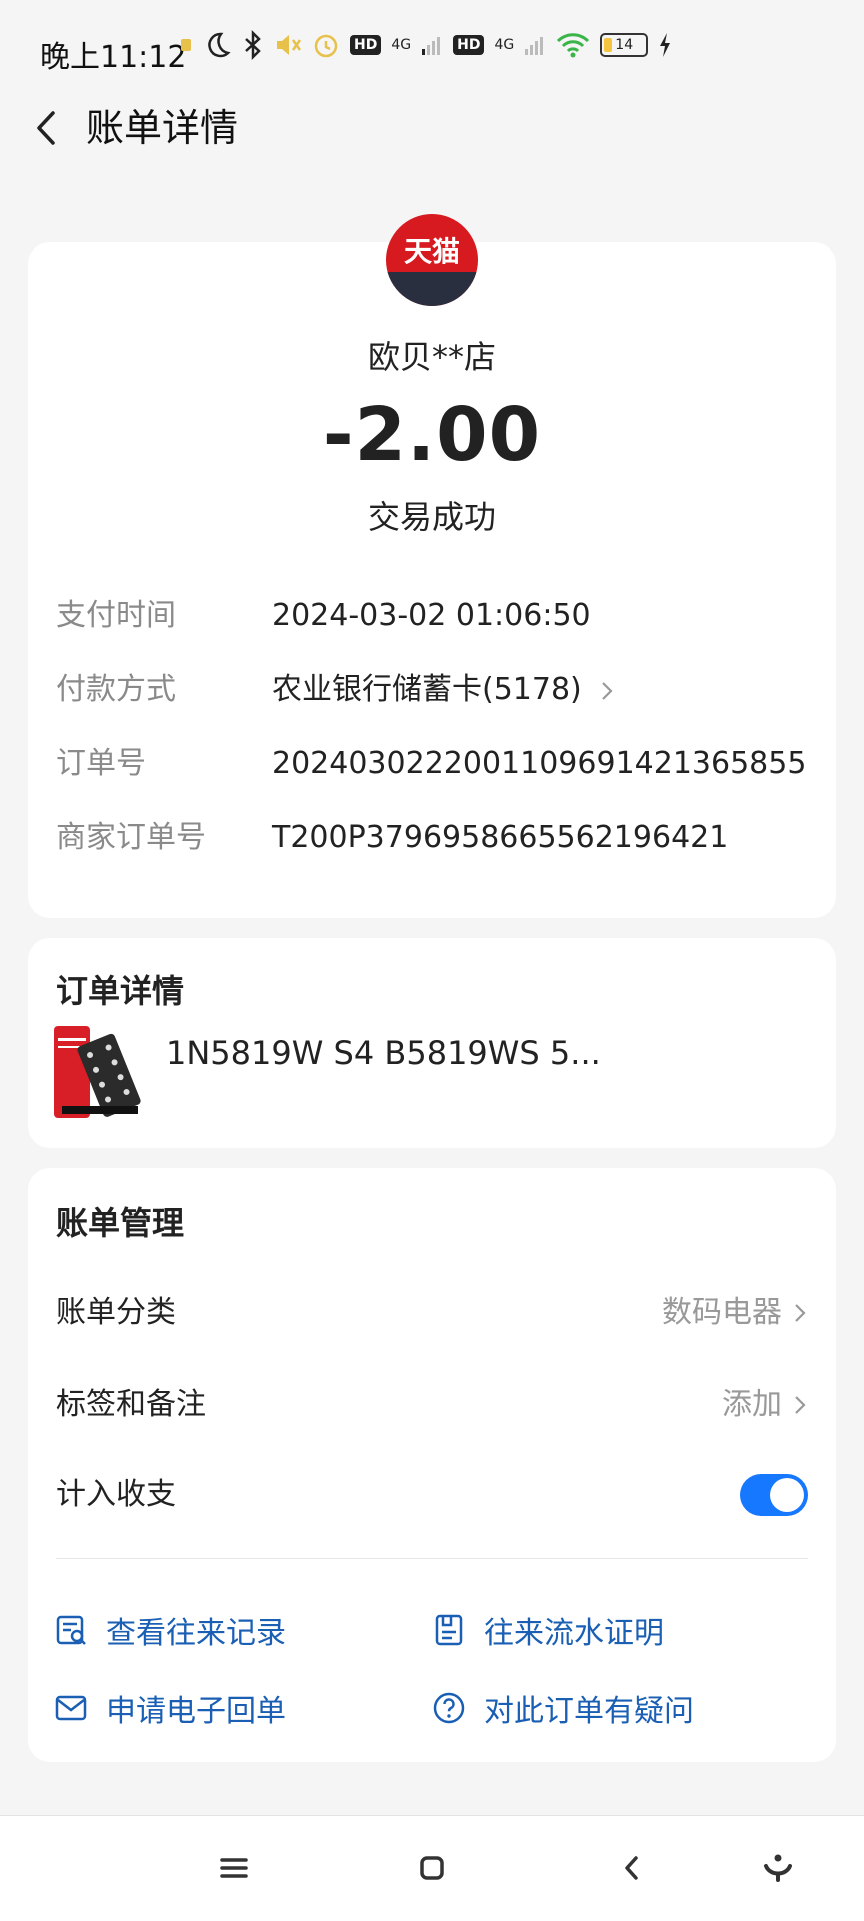 This screenshot has height=1921, width=864. What do you see at coordinates (432, 128) in the screenshot?
I see `page-header: 账单详情` at bounding box center [432, 128].